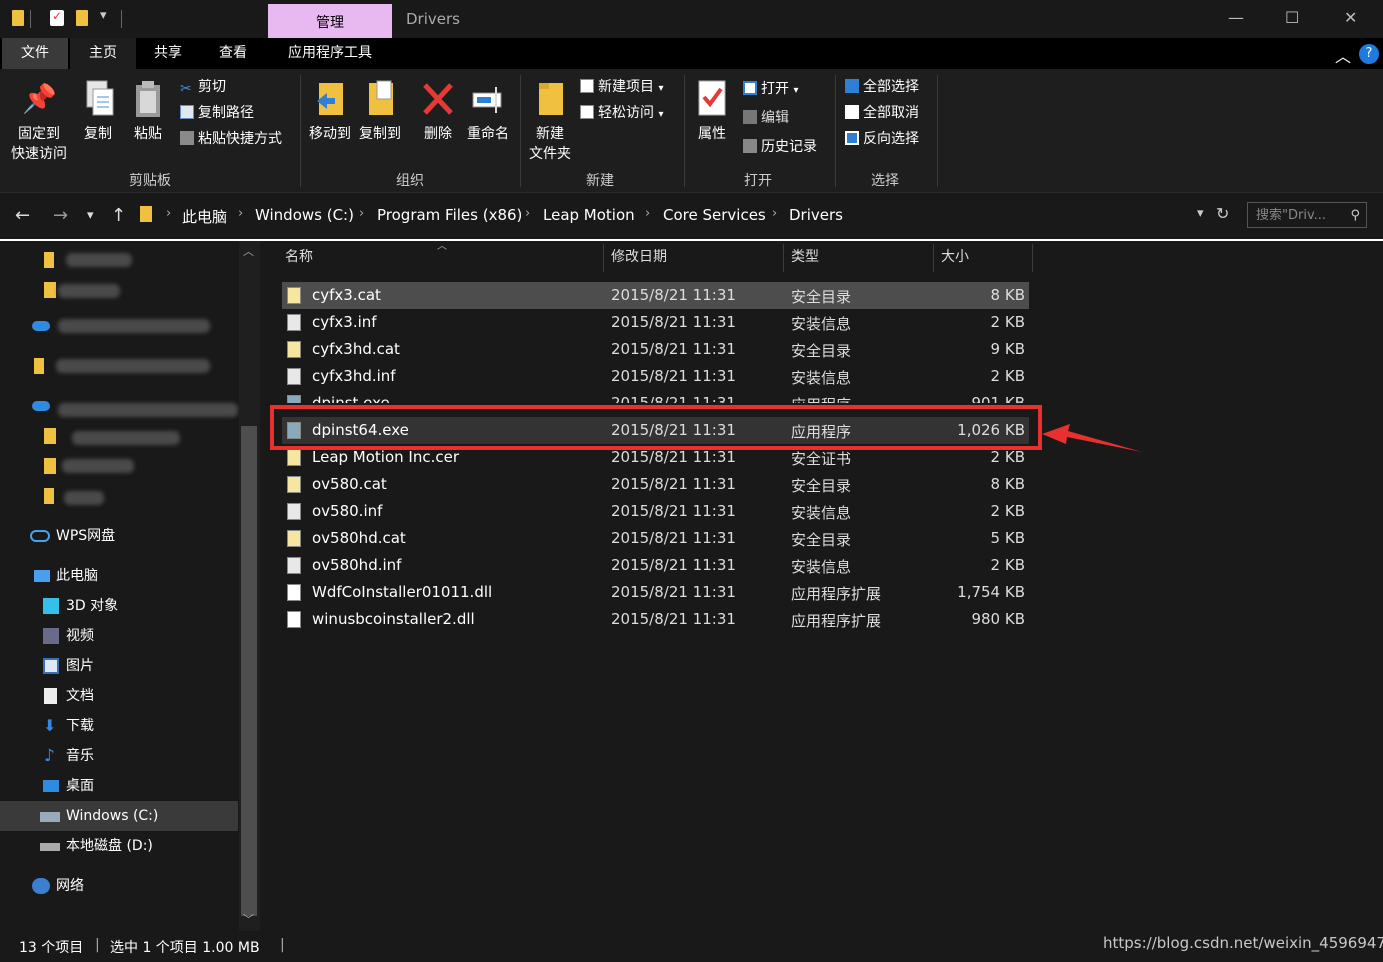 The image size is (1383, 962). Describe the element at coordinates (882, 87) in the screenshot. I see `select-all-button: 全部选择` at that location.